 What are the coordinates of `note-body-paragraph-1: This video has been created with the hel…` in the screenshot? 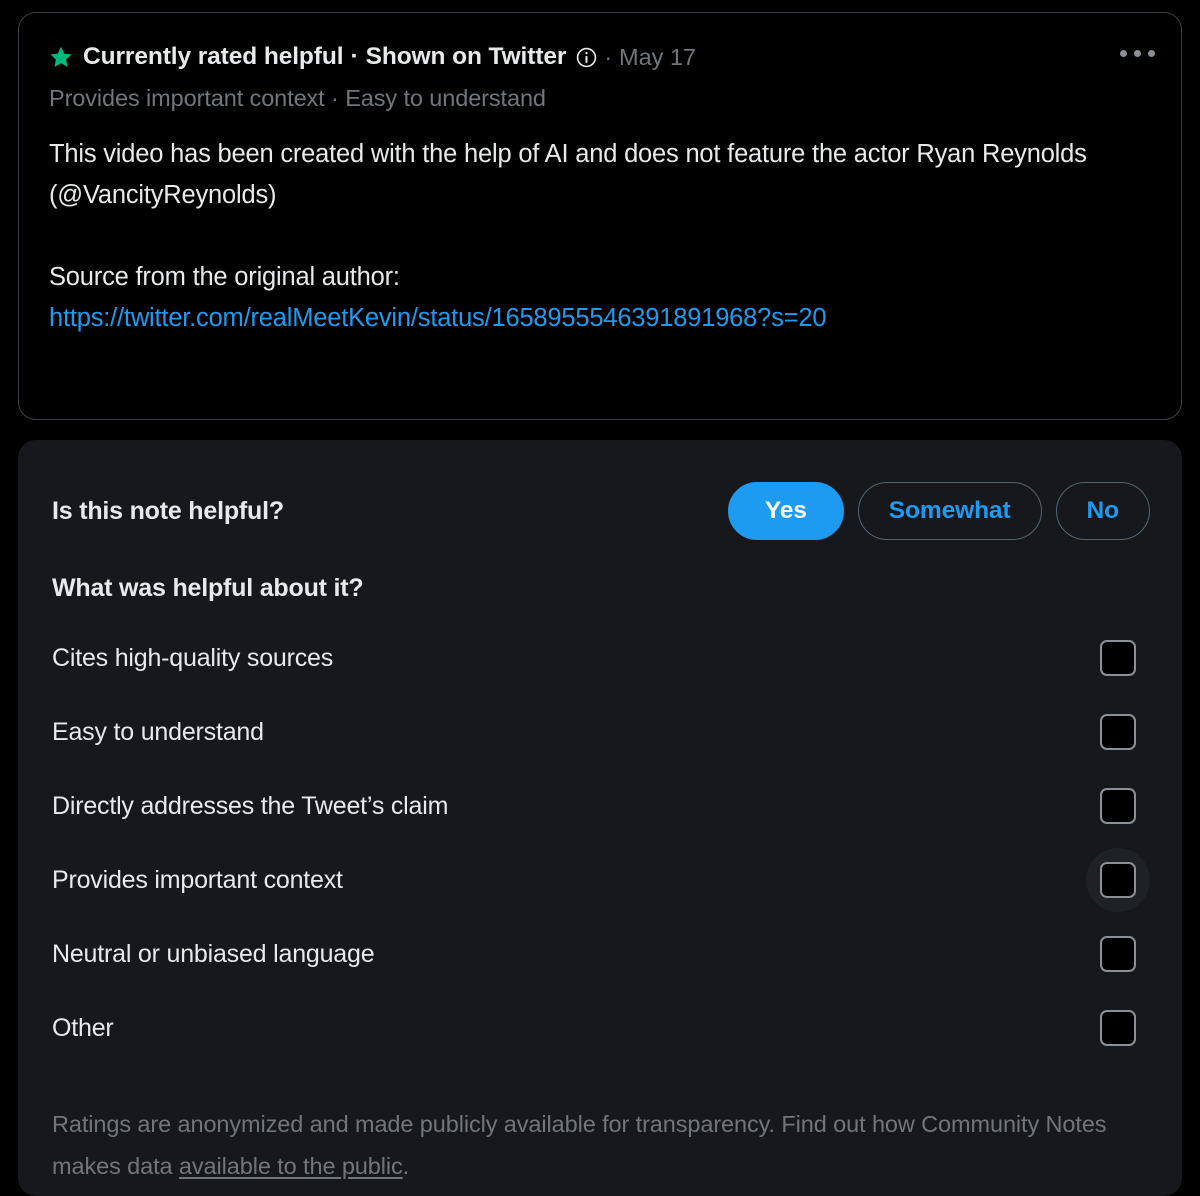 It's located at (568, 174).